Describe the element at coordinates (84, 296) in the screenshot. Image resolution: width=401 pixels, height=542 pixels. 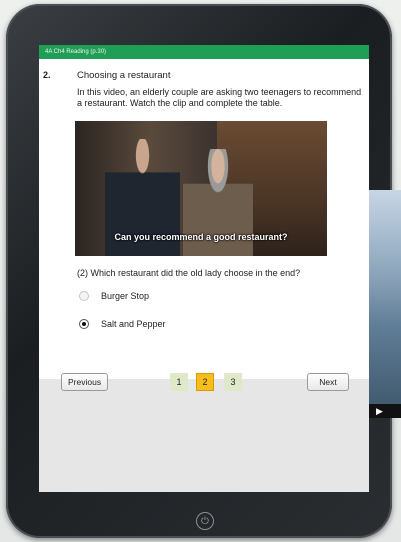
I see `radio-button` at that location.